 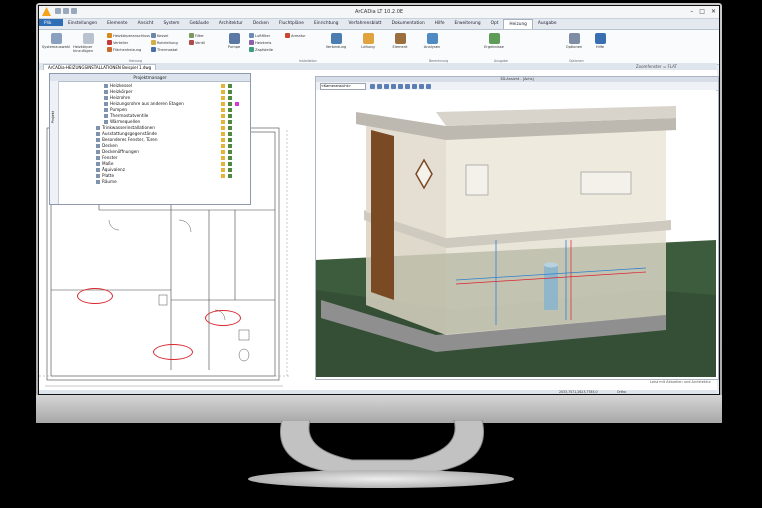 I want to click on tab-file: Plik, so click(x=51, y=22).